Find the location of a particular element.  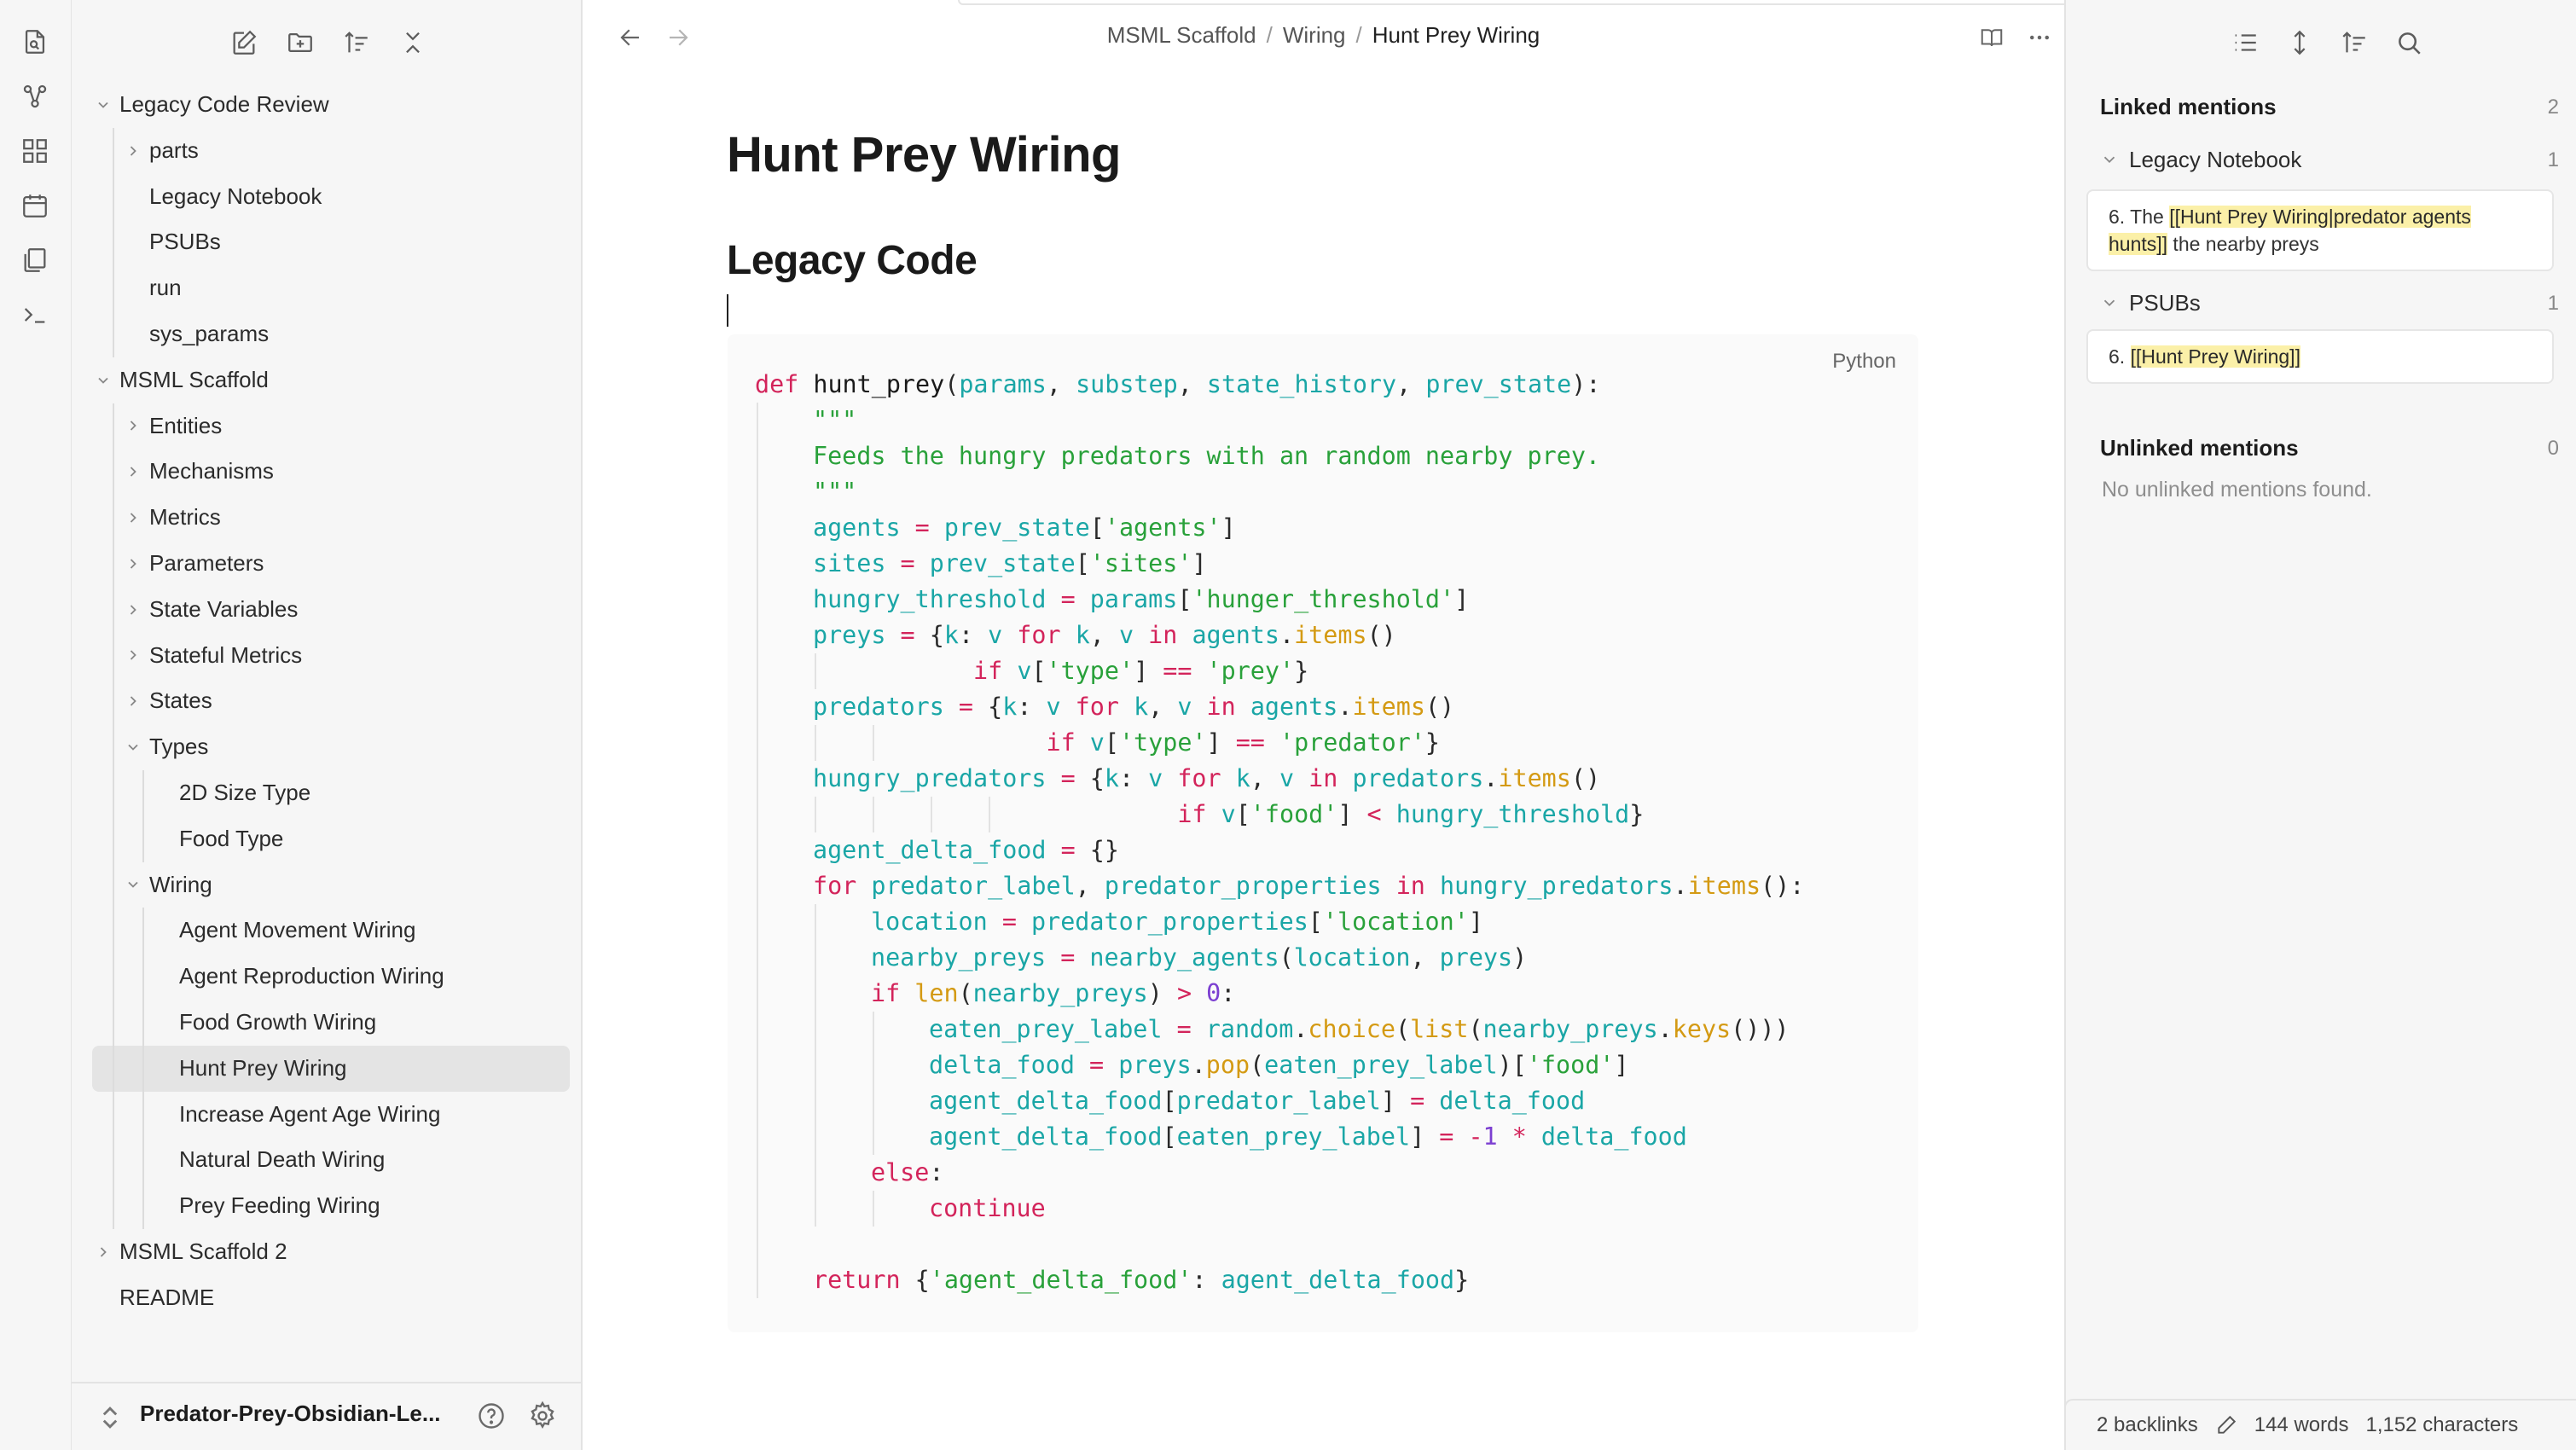

left-ribbon is located at coordinates (36, 725).